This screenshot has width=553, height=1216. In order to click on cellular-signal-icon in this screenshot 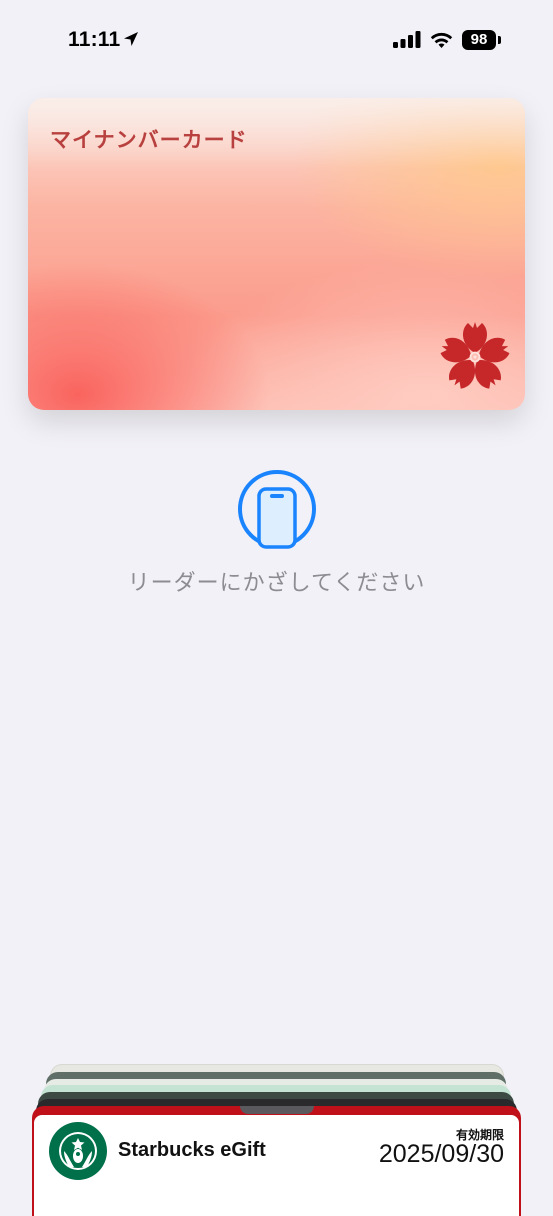, I will do `click(407, 42)`.